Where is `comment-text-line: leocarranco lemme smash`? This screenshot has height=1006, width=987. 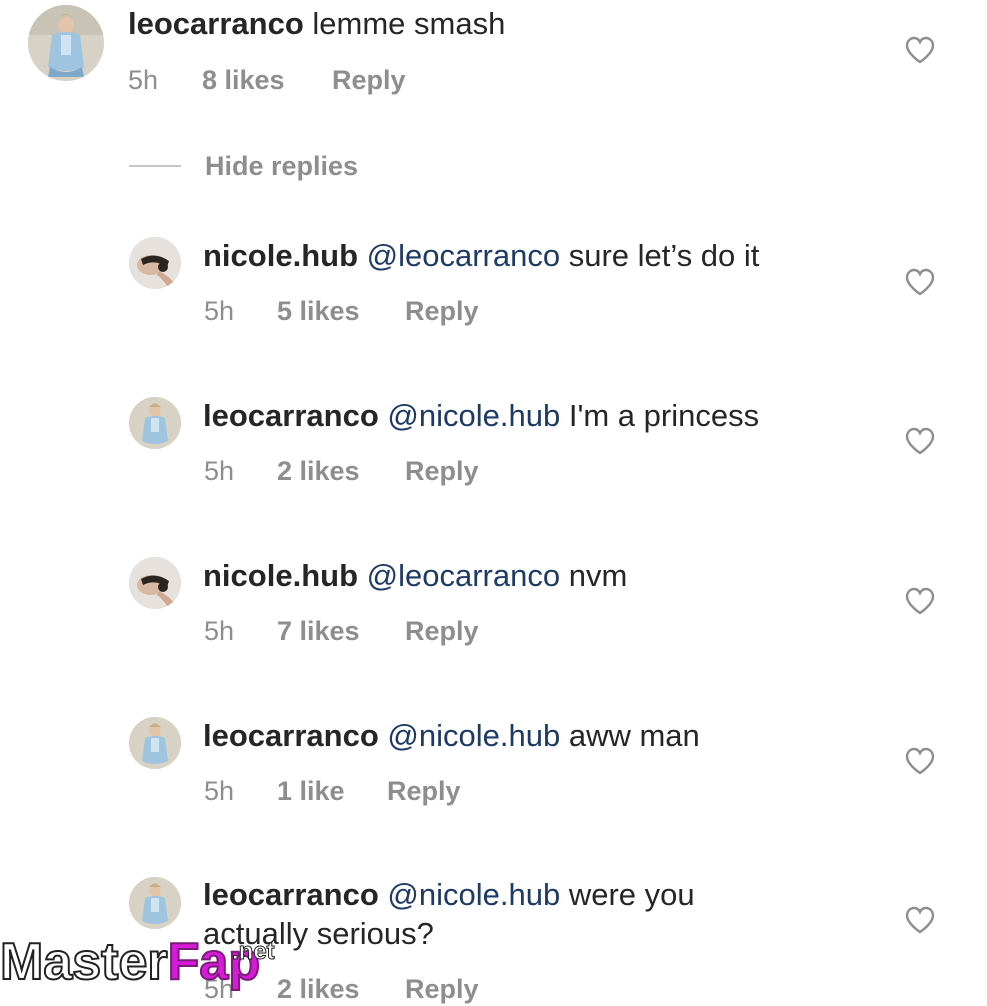 comment-text-line: leocarranco lemme smash is located at coordinates (316, 24).